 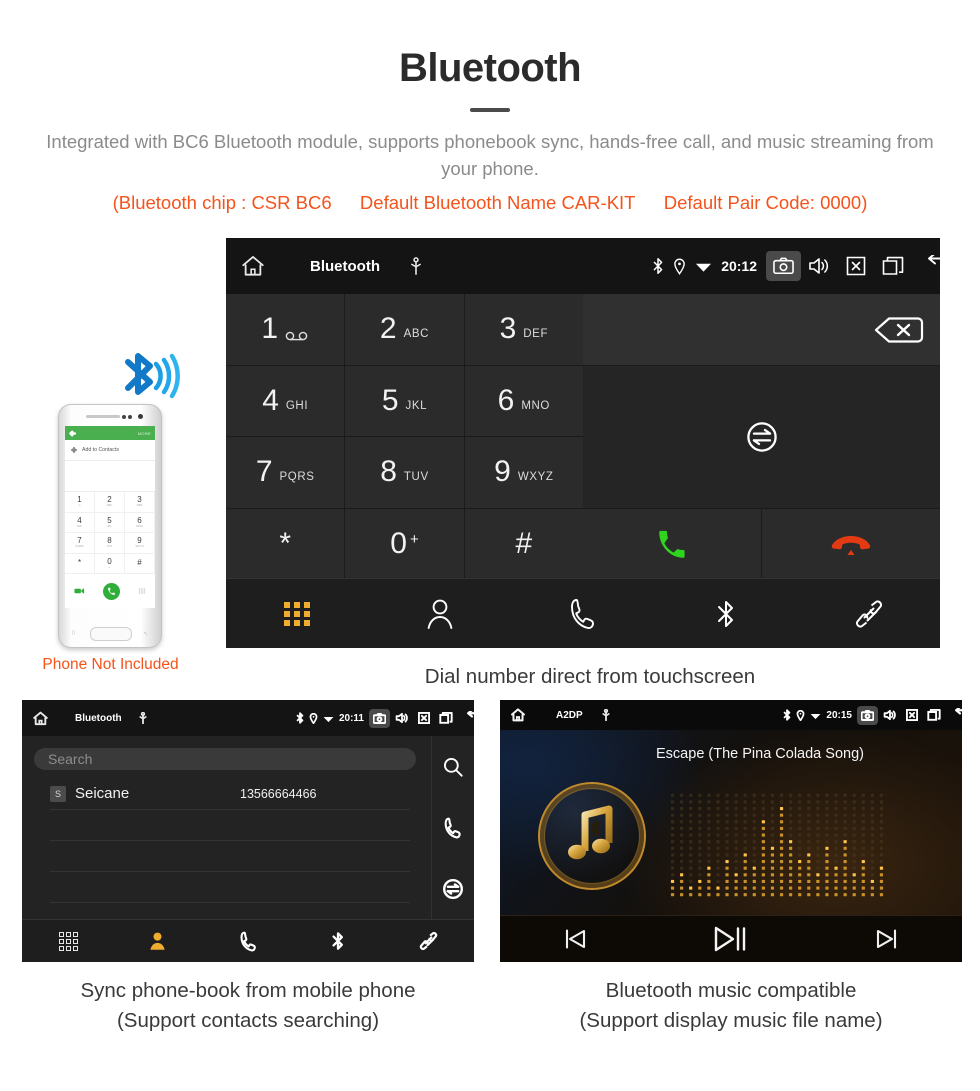 I want to click on phone-key: 5 JKL, so click(x=110, y=522).